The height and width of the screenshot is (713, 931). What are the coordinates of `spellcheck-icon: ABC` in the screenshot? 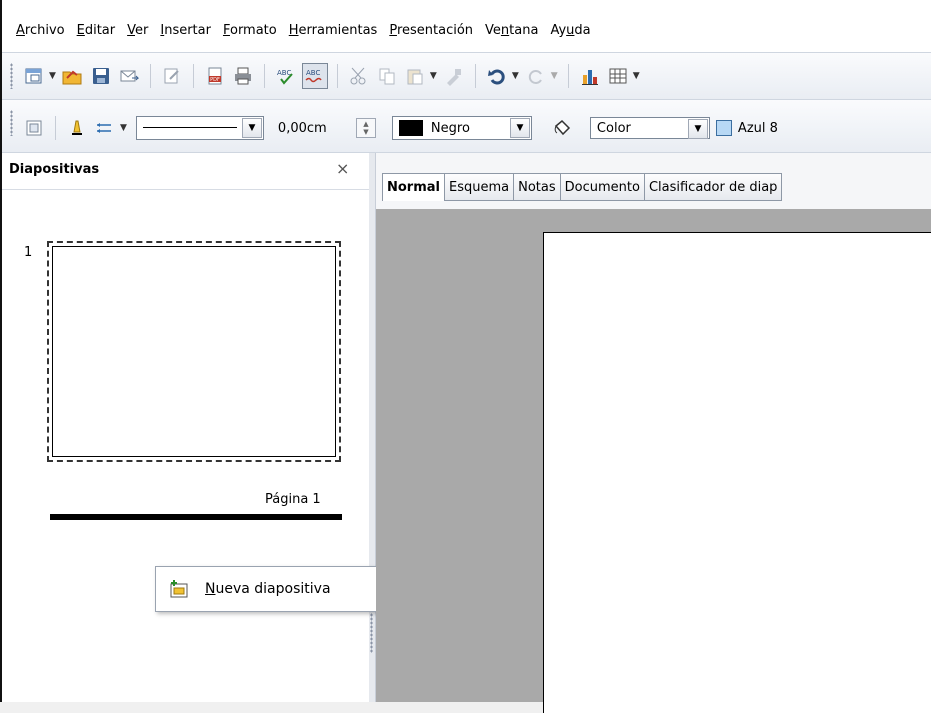 It's located at (286, 76).